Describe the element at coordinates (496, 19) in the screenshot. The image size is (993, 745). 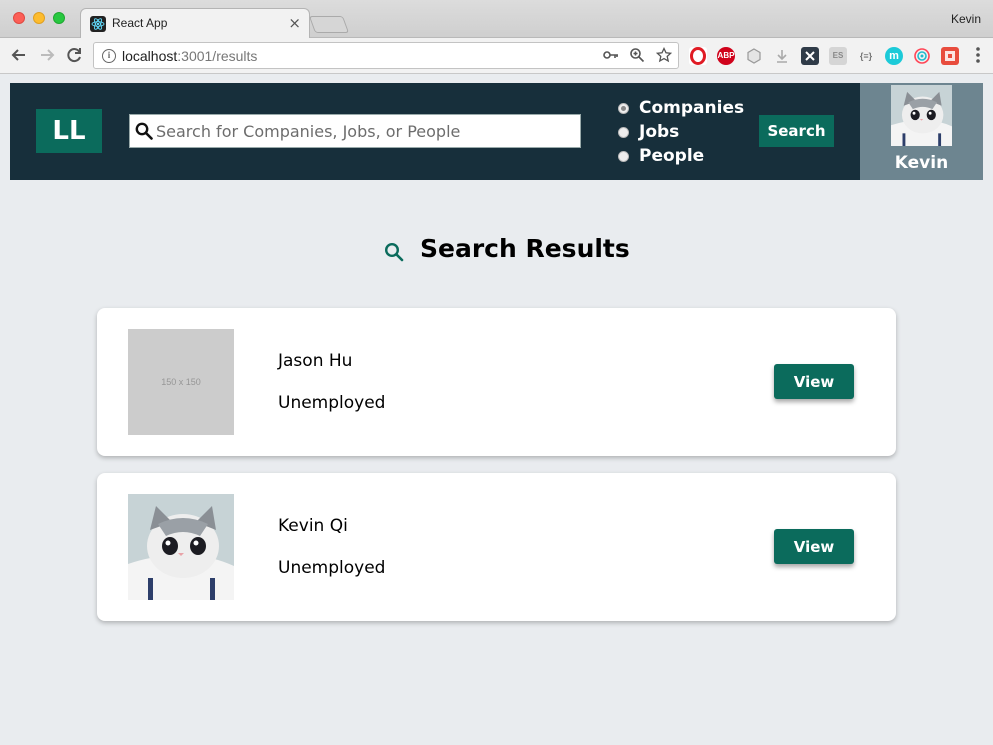
I see `window-titlebar: React App × Kevin` at that location.